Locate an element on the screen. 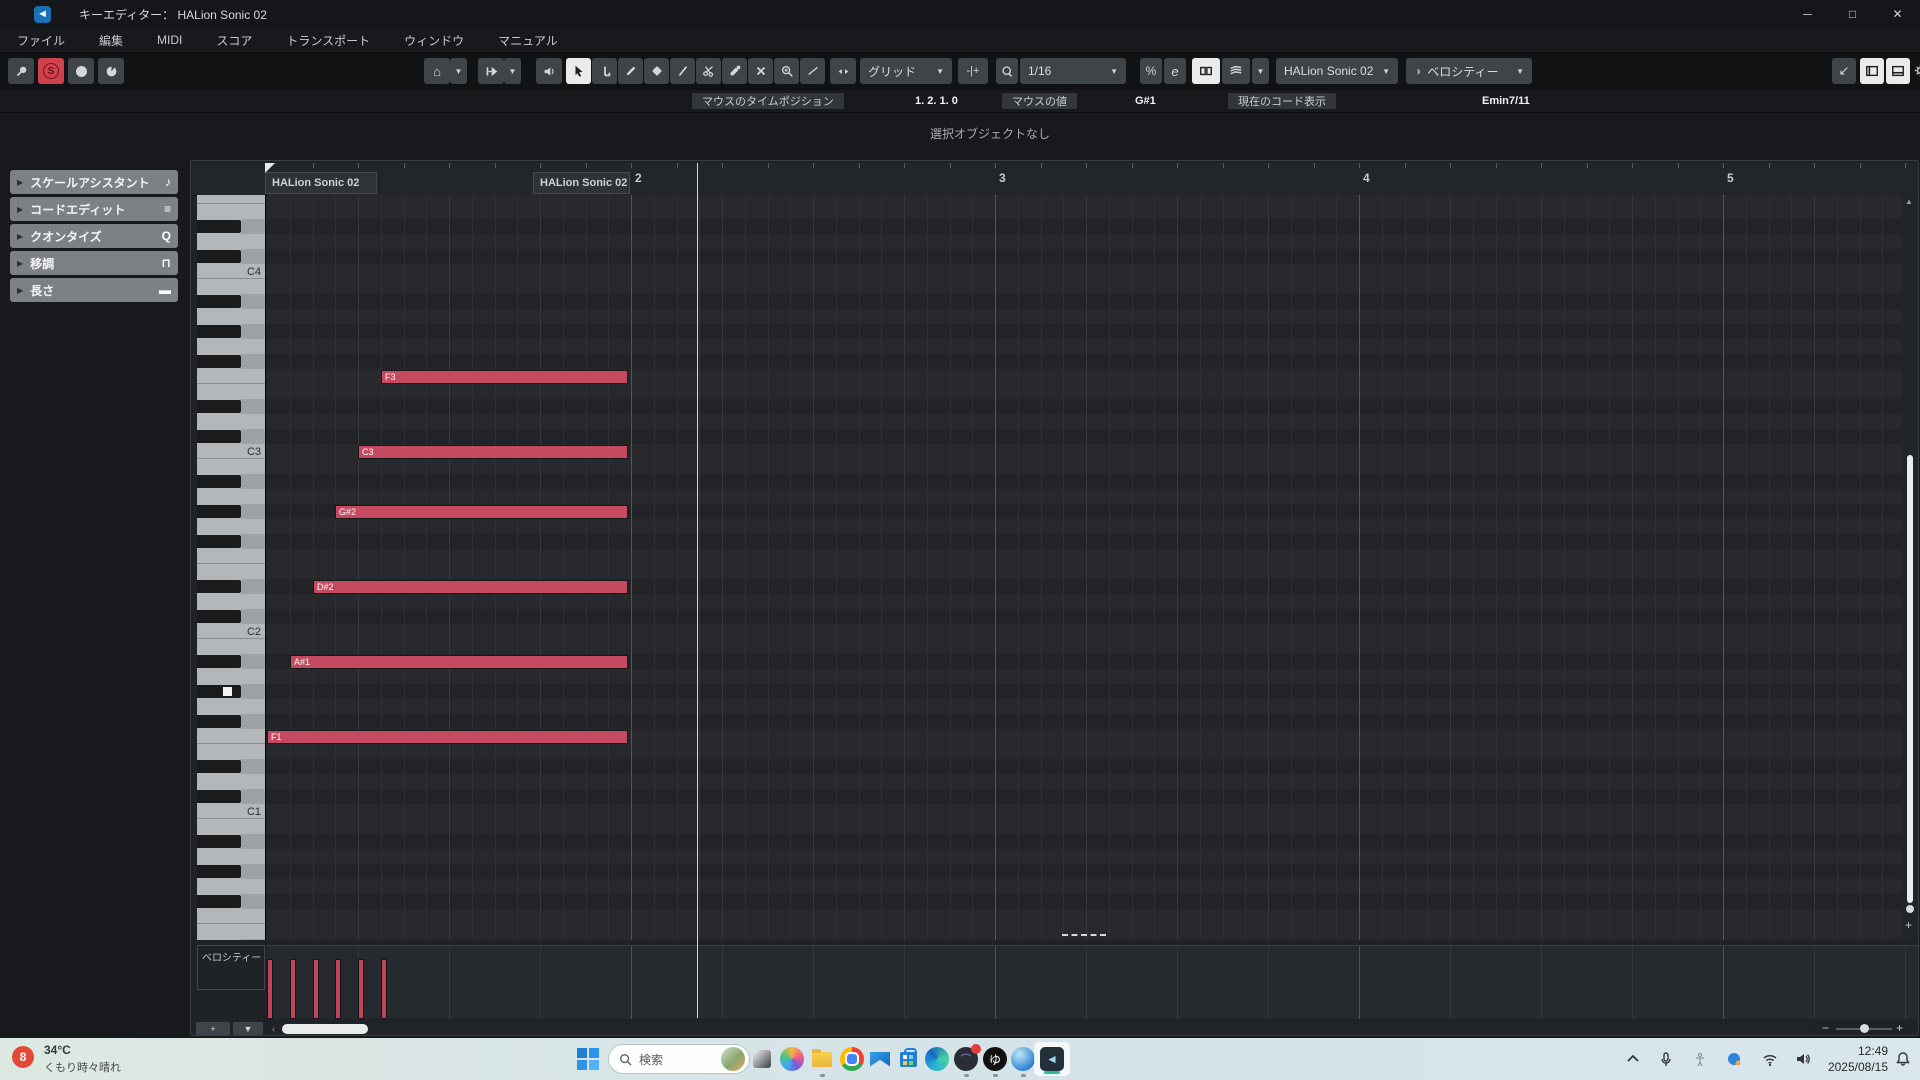  acoustic-feedback-button is located at coordinates (549, 71).